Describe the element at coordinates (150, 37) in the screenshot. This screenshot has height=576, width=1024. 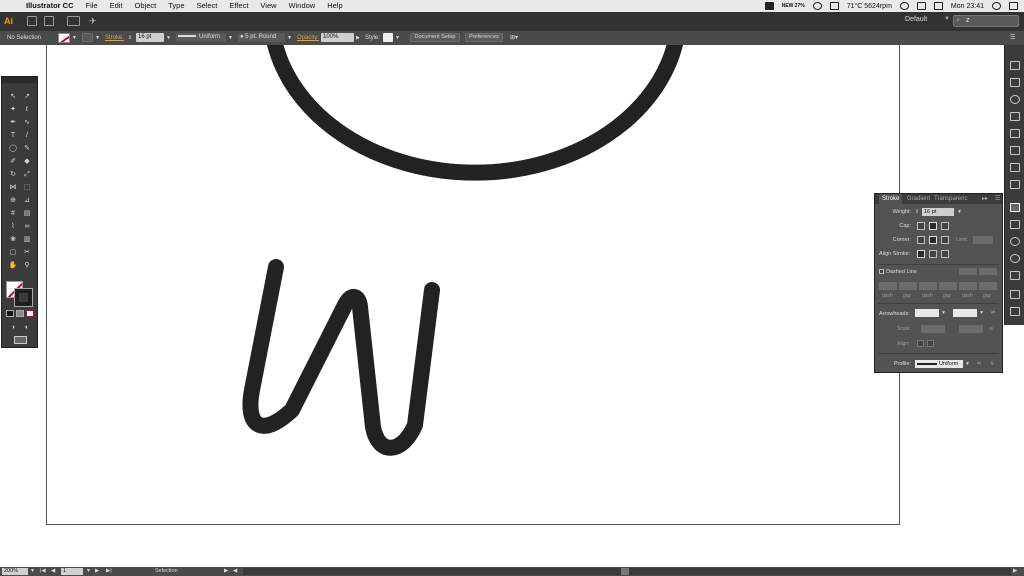
I see `stroke-weight-field: 16 pt` at that location.